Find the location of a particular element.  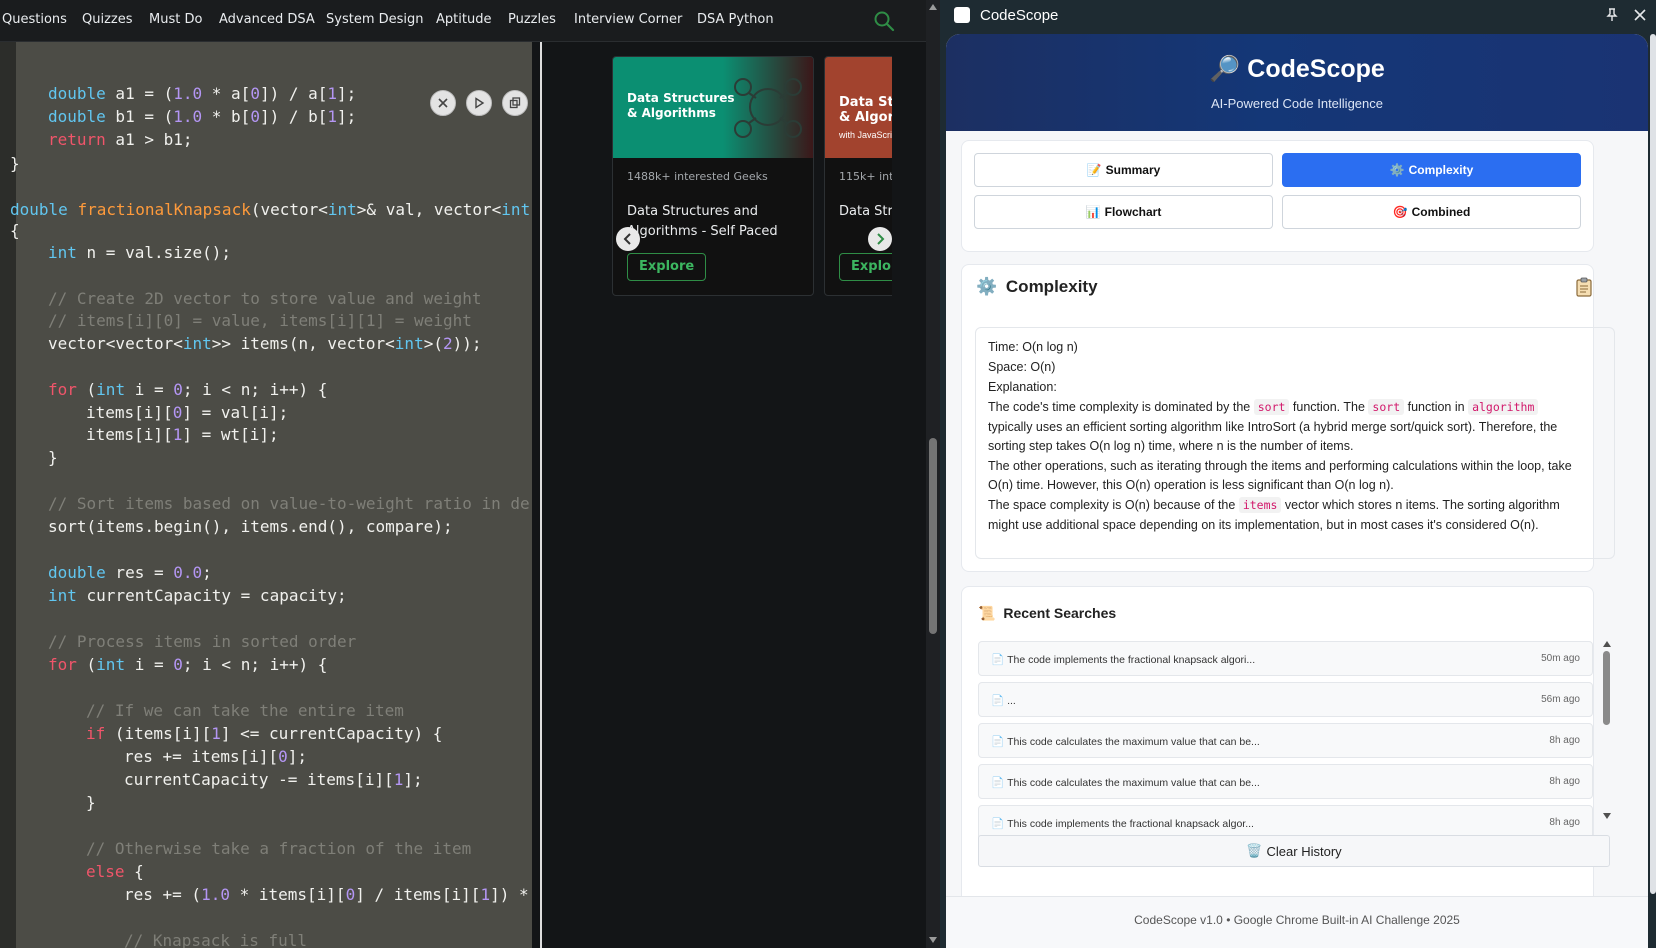

close-code-button is located at coordinates (443, 103).